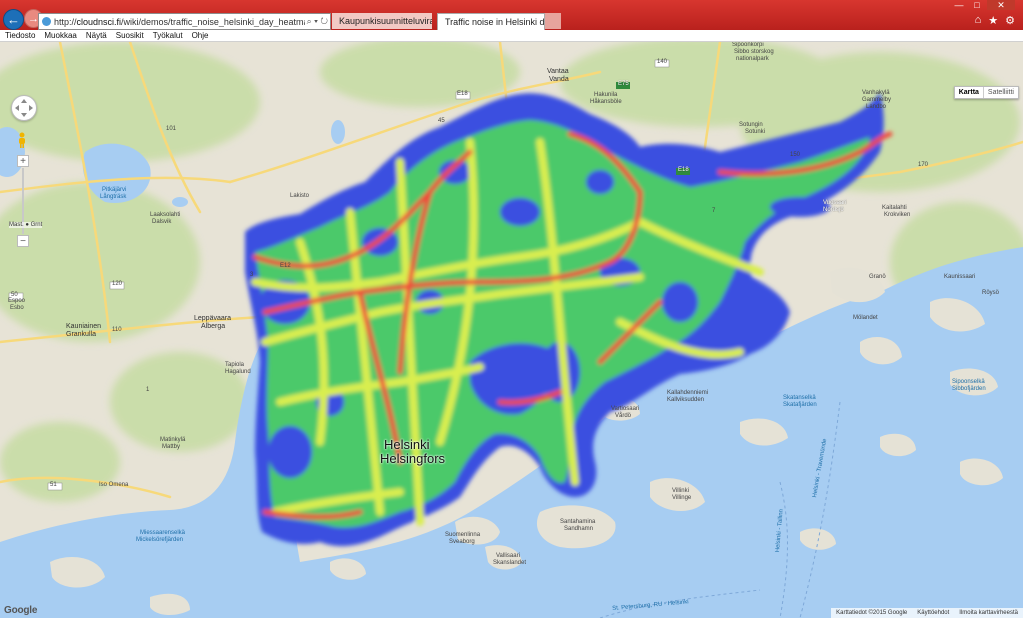  What do you see at coordinates (508, 556) in the screenshot?
I see `place-label: Vallisaari` at bounding box center [508, 556].